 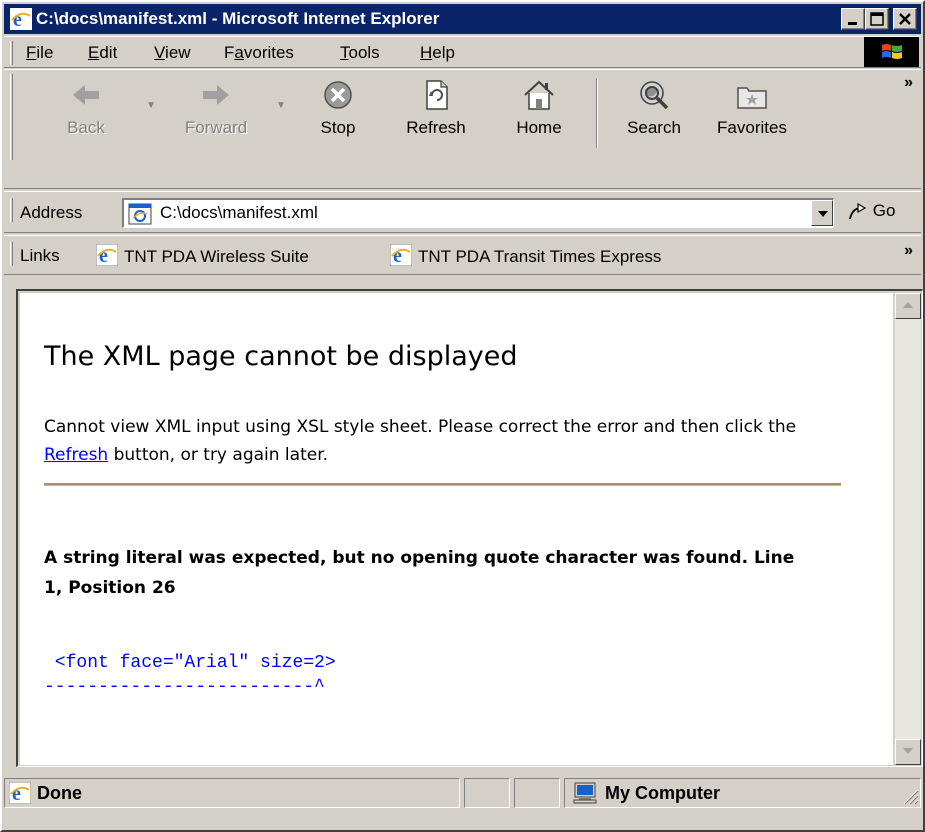 I want to click on scroll-down-button, so click(x=908, y=752).